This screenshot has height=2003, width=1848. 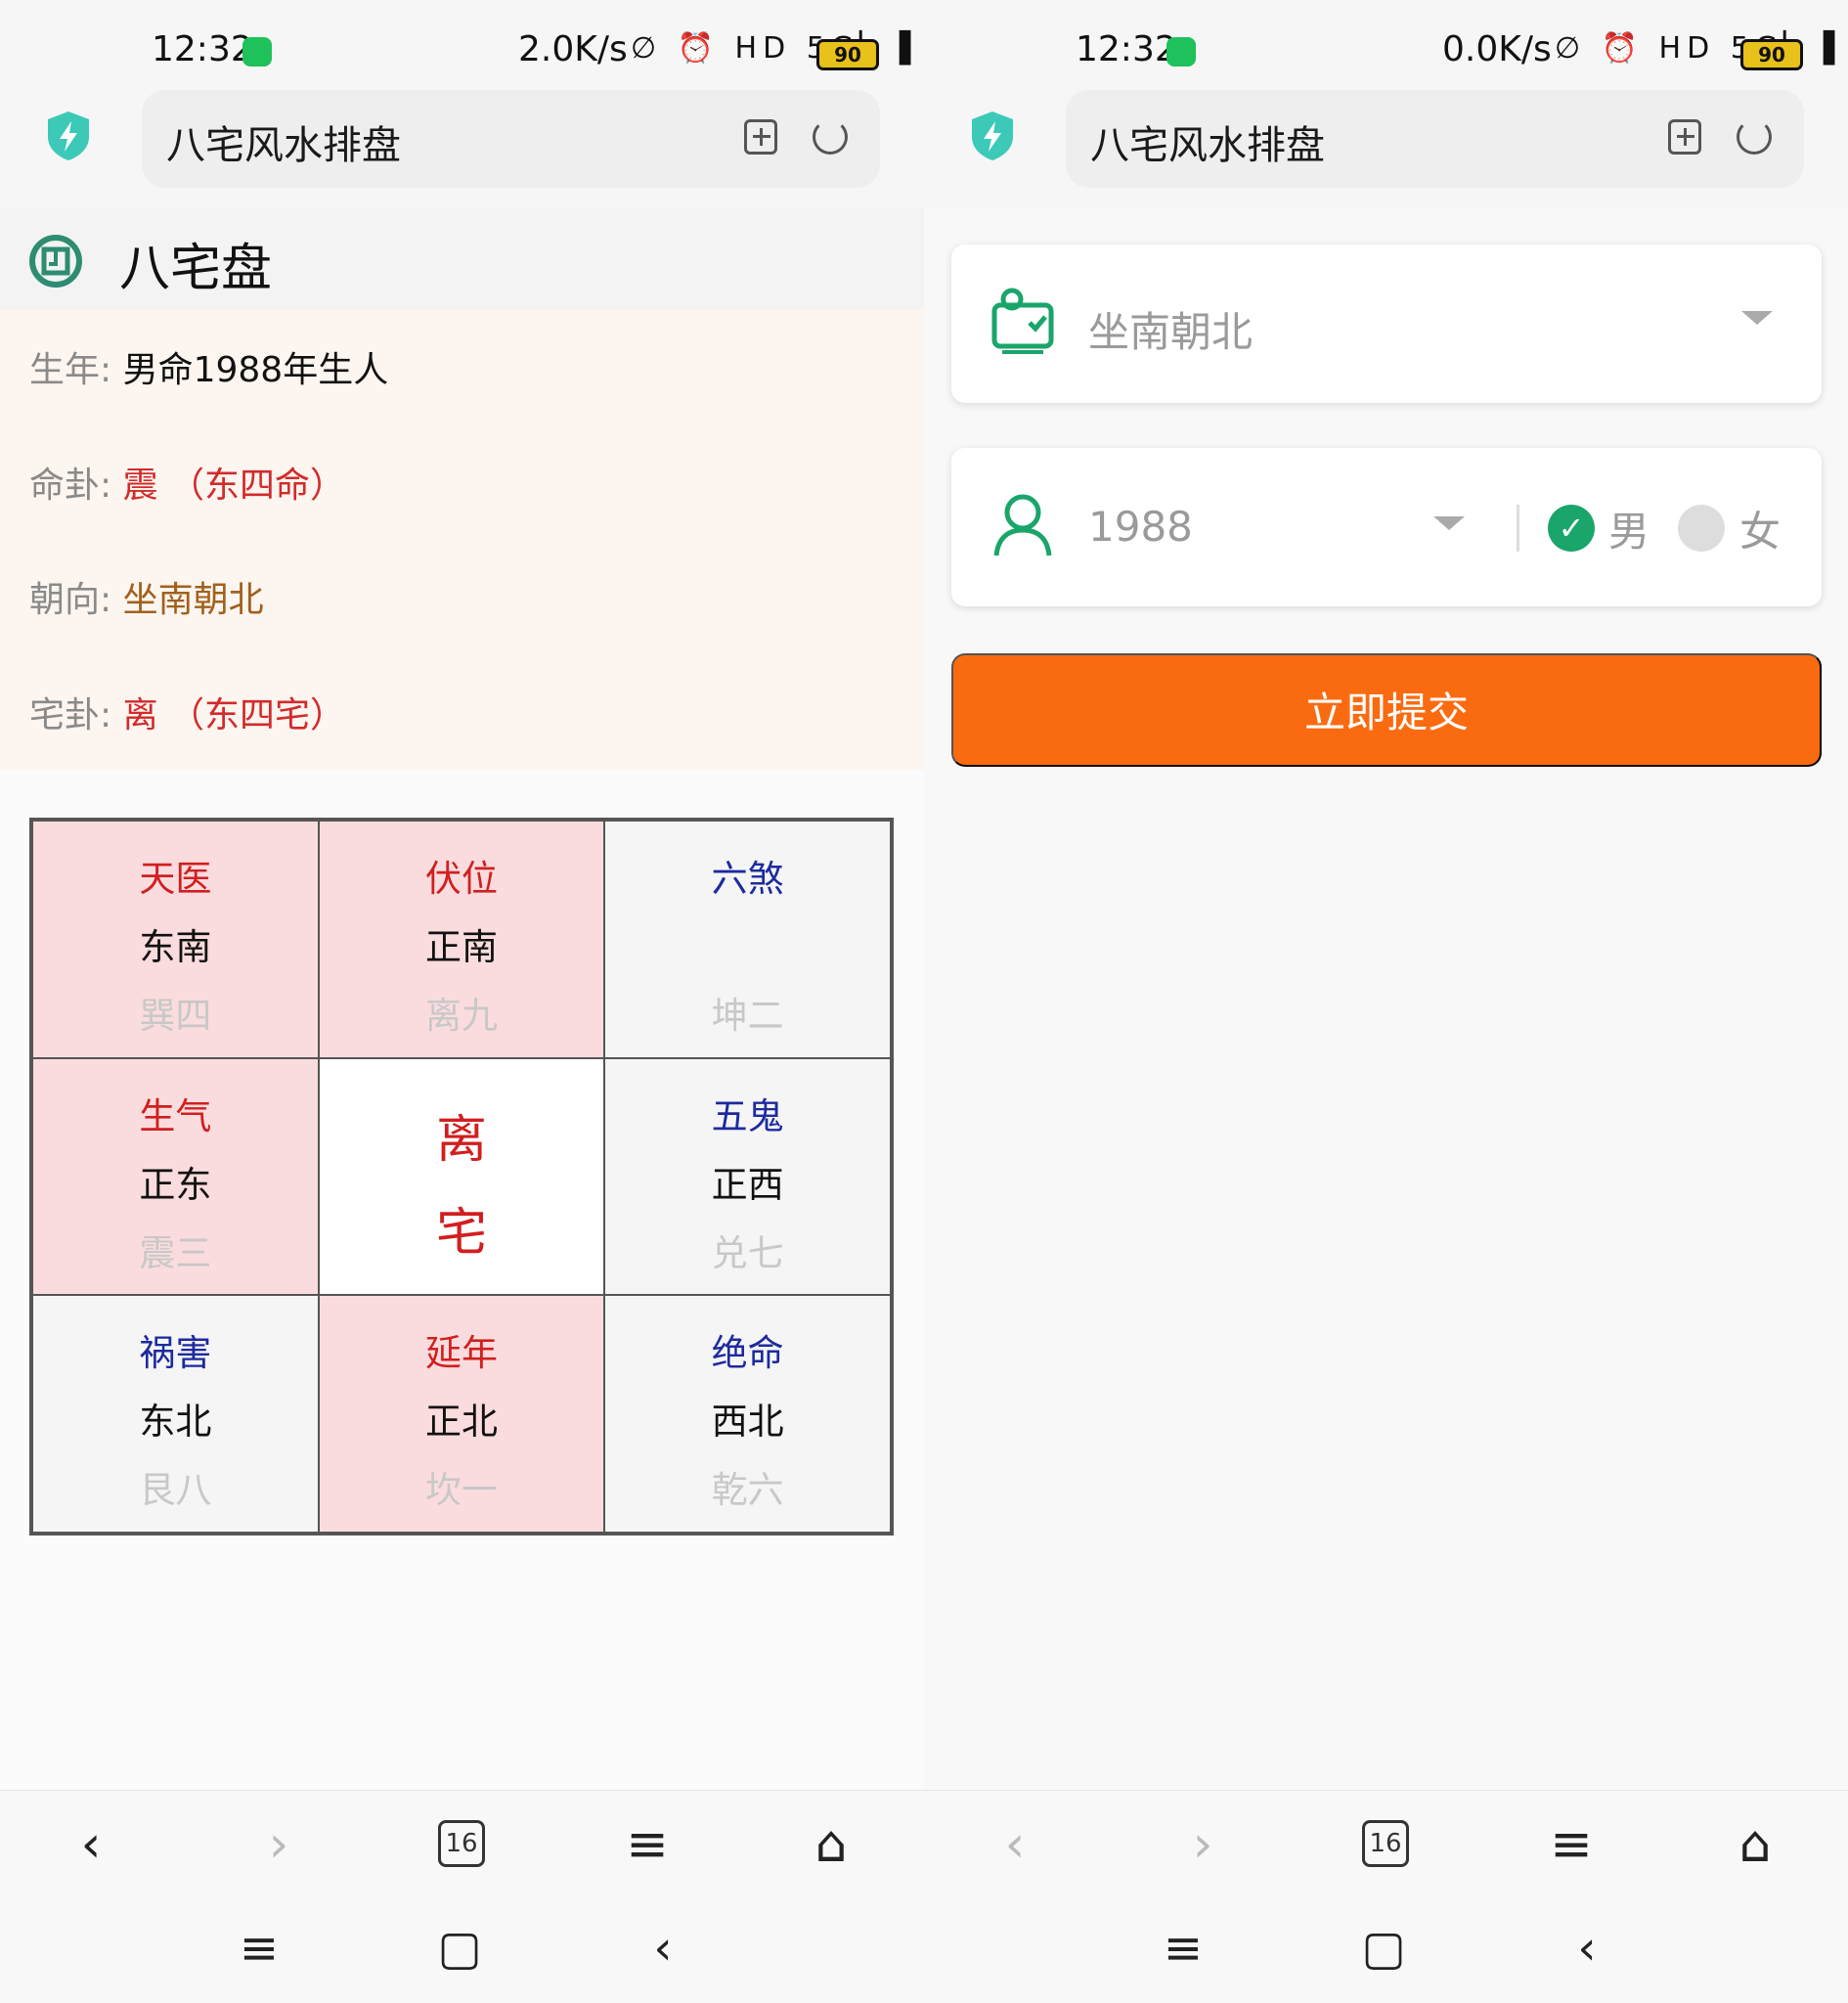 I want to click on cell-direction: 正东, so click(x=175, y=1185).